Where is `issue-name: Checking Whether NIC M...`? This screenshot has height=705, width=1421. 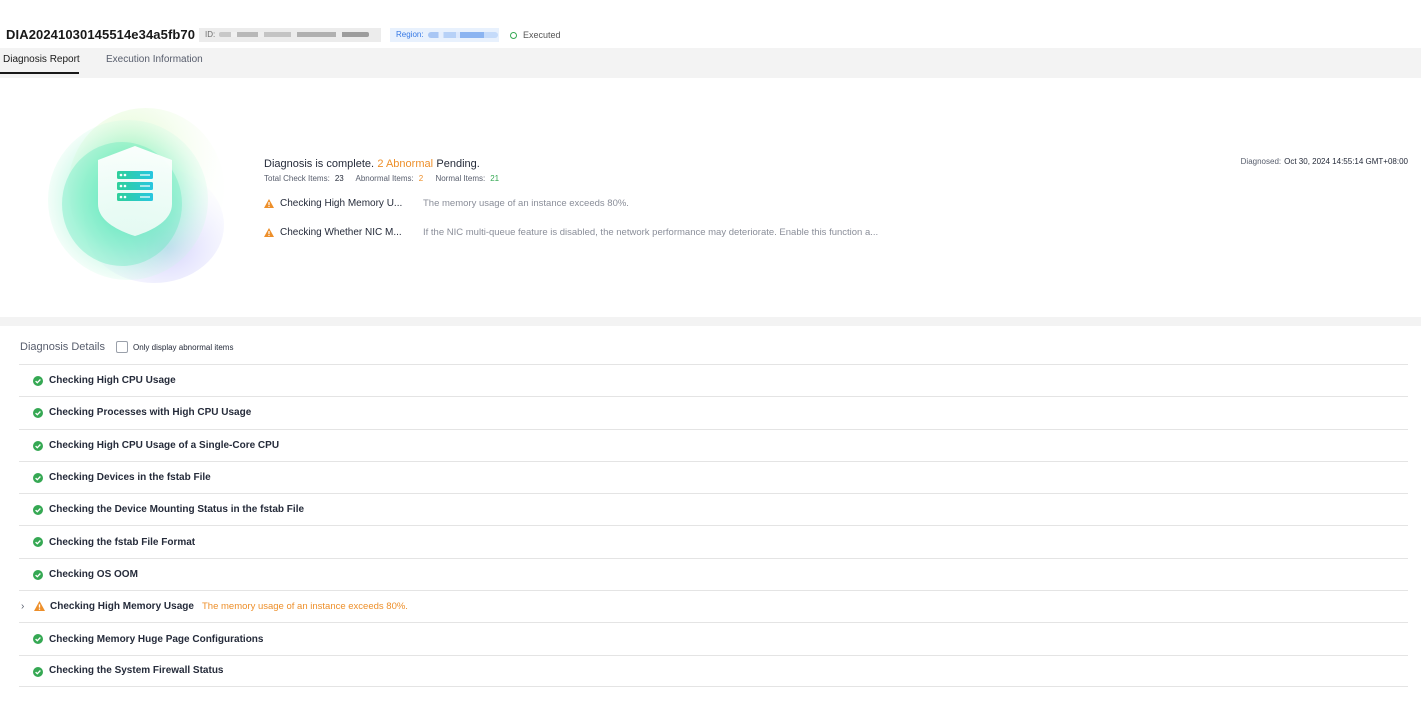
issue-name: Checking Whether NIC M... is located at coordinates (341, 232).